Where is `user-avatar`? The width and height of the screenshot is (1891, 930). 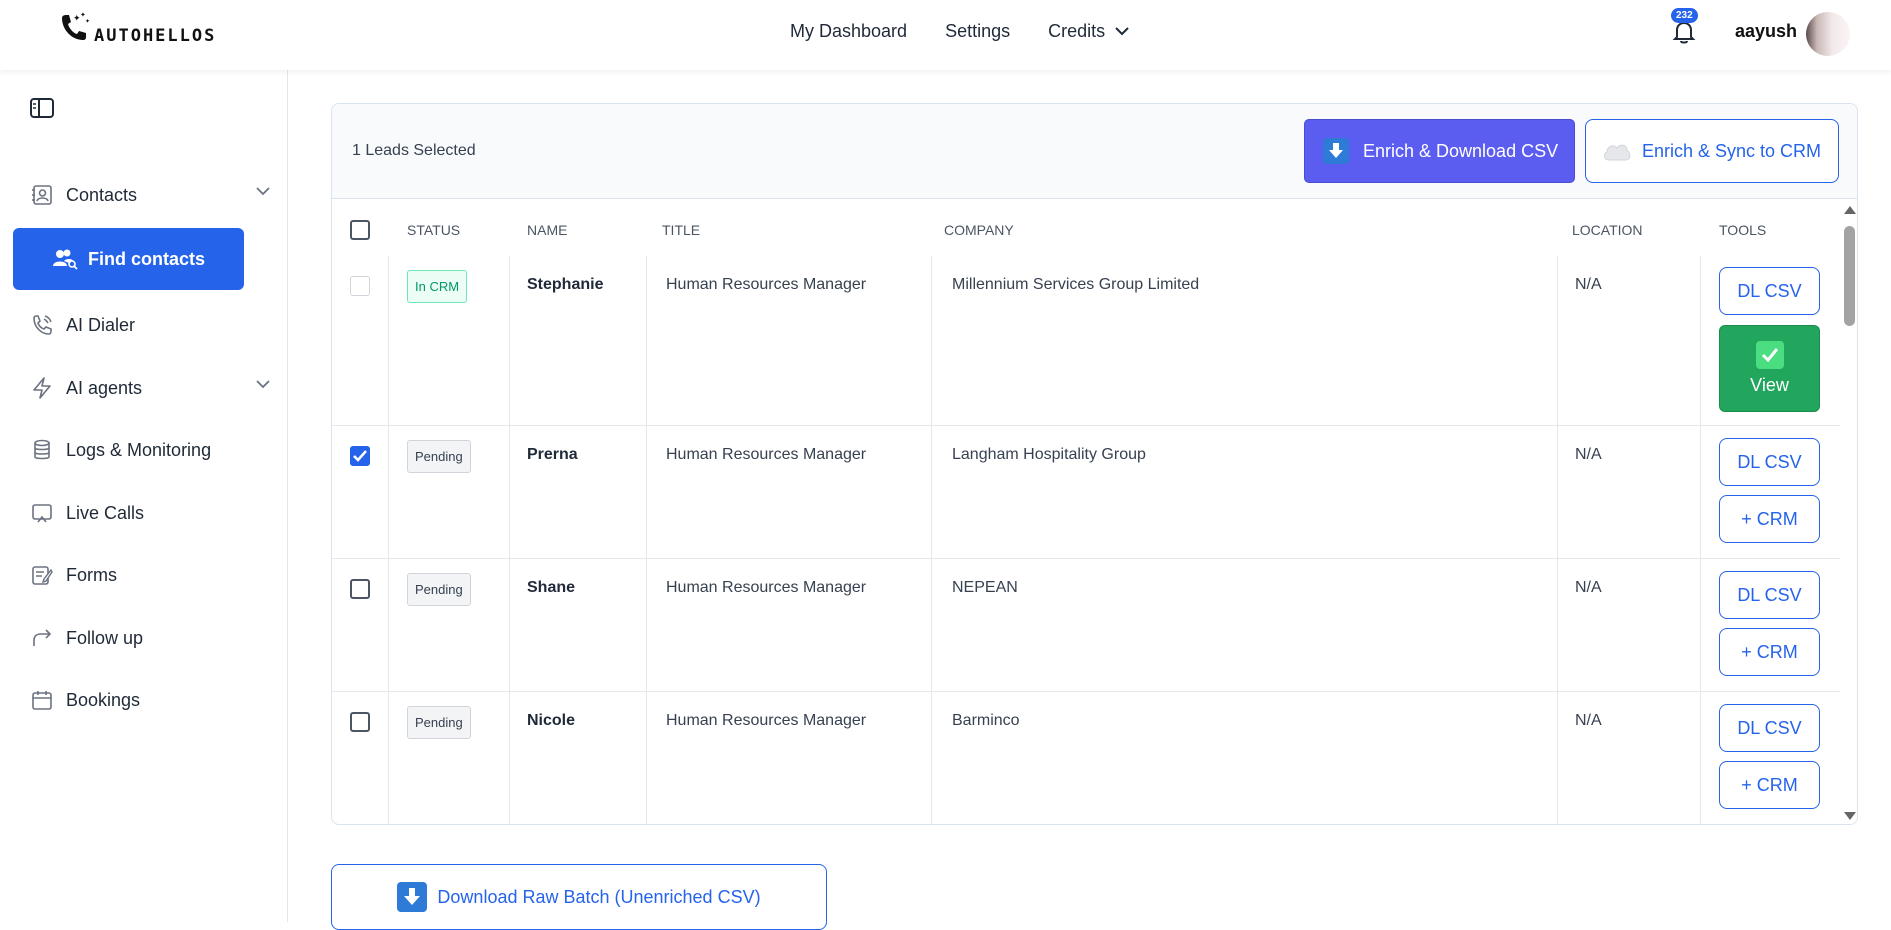 user-avatar is located at coordinates (1828, 34).